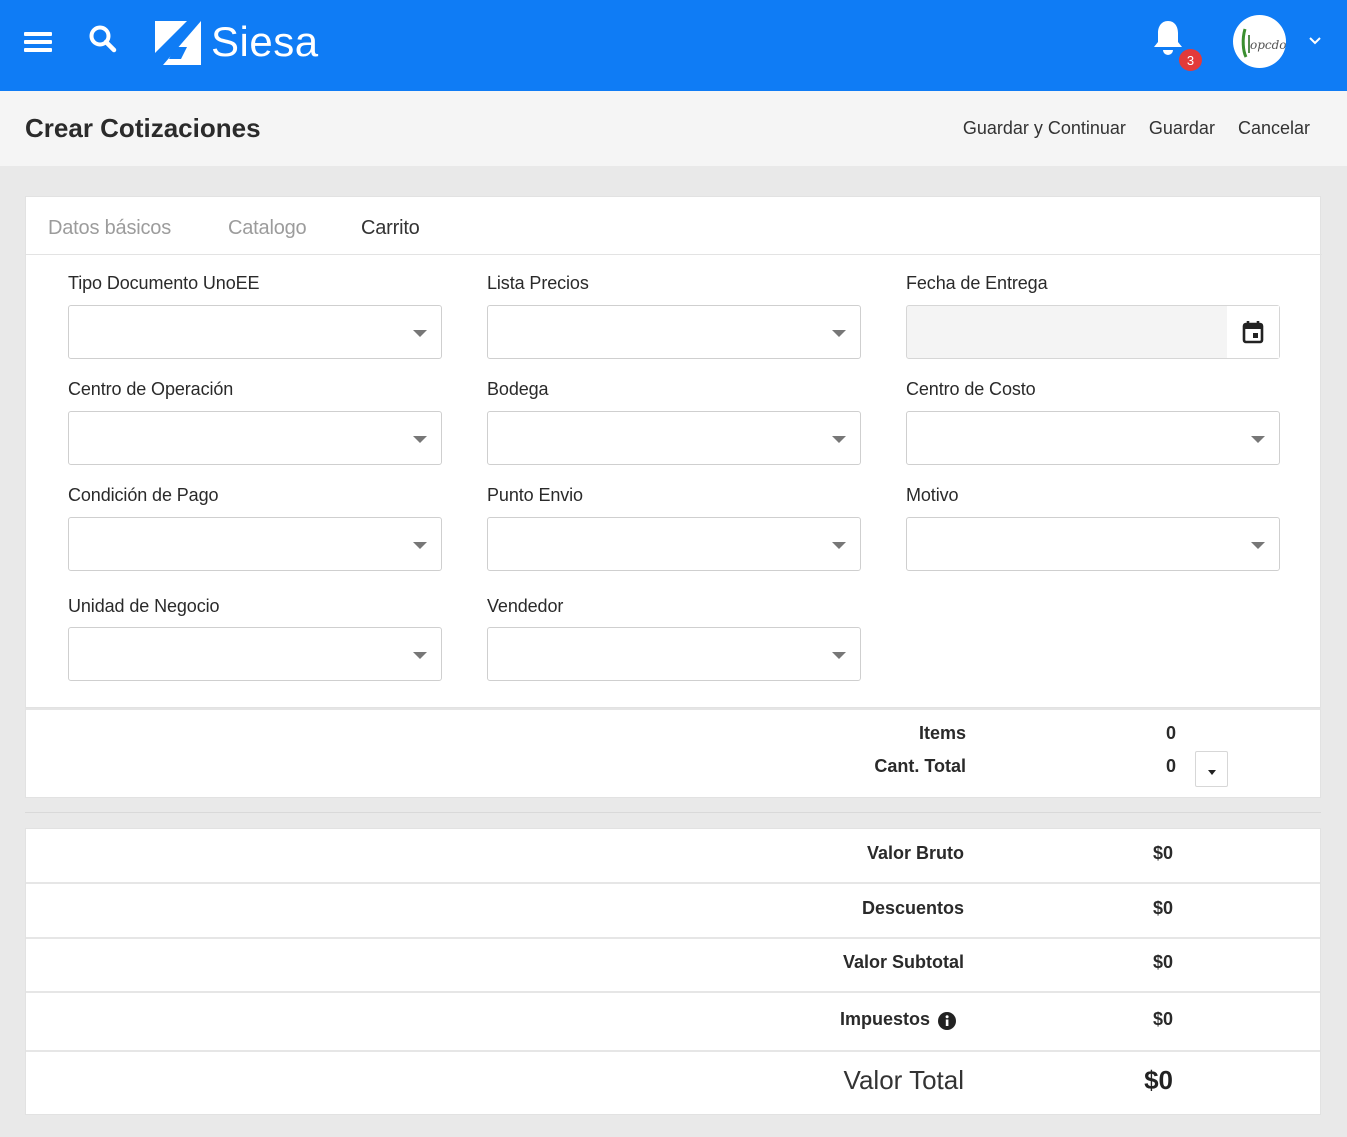  I want to click on total-row-valor-bruto: Valor Bruto $0, so click(673, 856).